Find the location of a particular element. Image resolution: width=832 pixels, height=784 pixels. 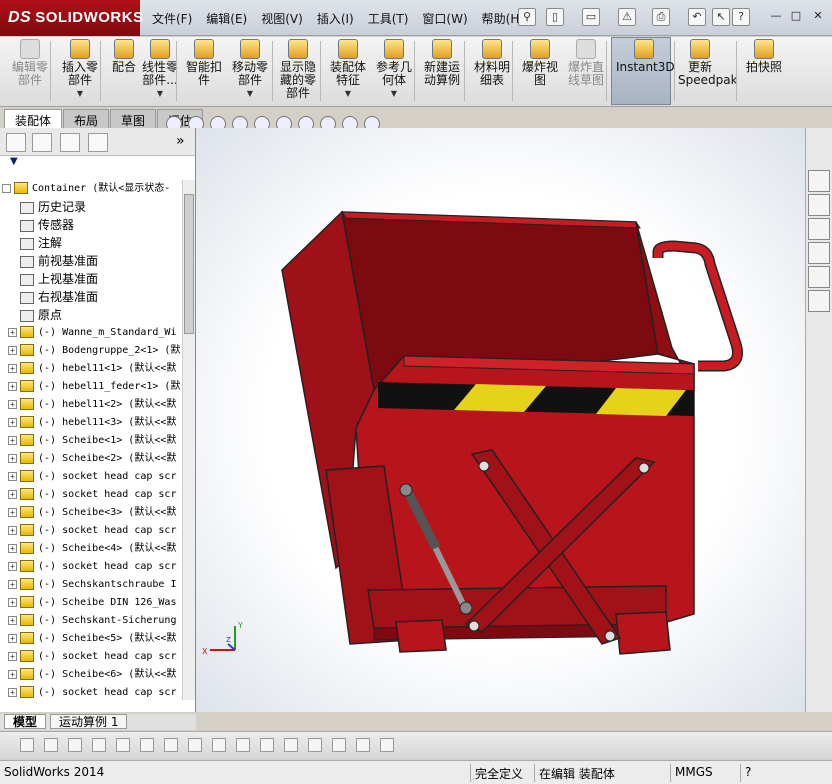

tree-system-item: 上视基准面 is located at coordinates (91, 279).